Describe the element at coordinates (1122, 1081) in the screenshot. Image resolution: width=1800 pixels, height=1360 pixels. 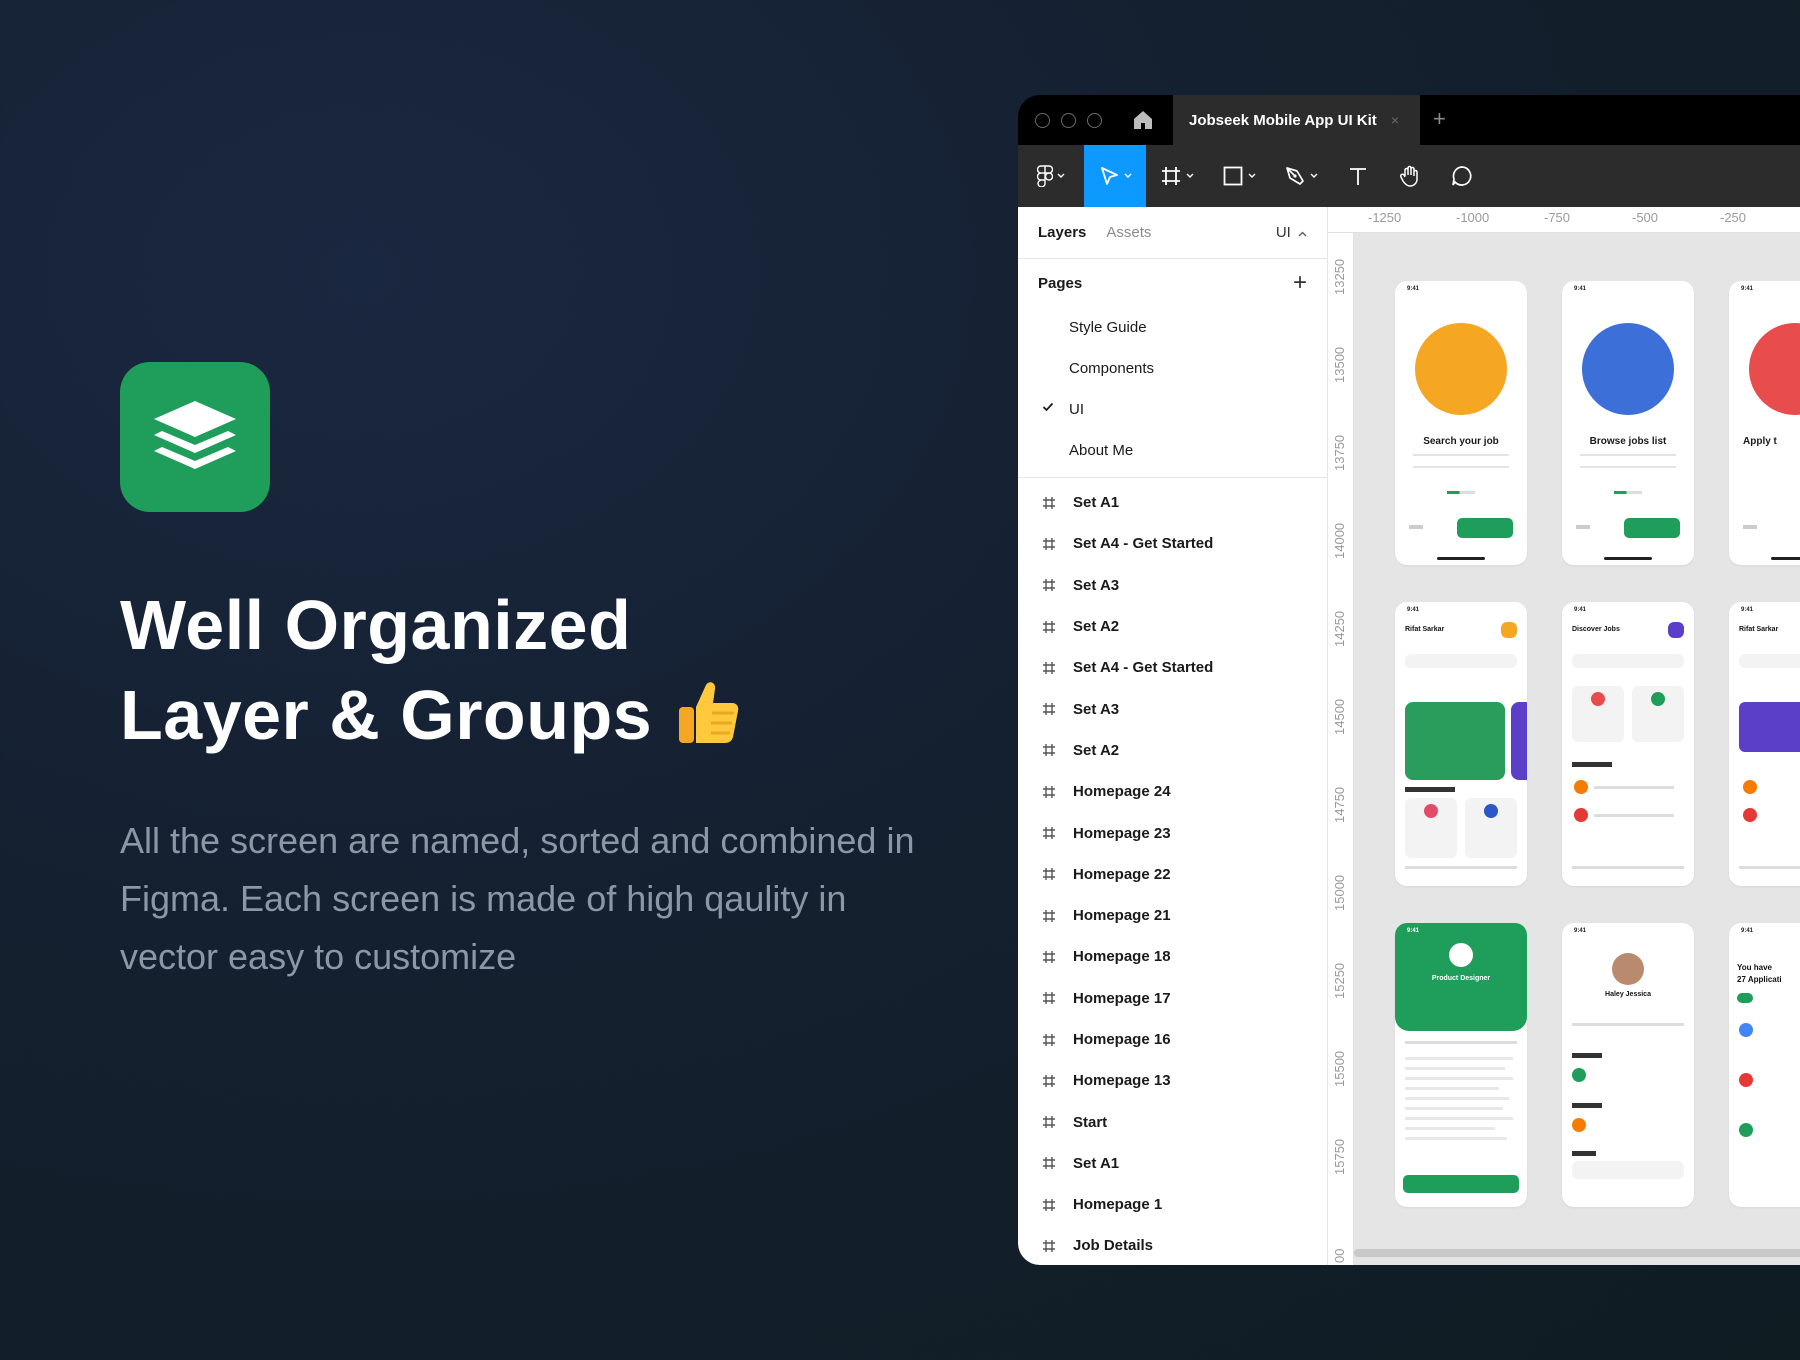
I see `layer-item-label: Homepage 13` at that location.